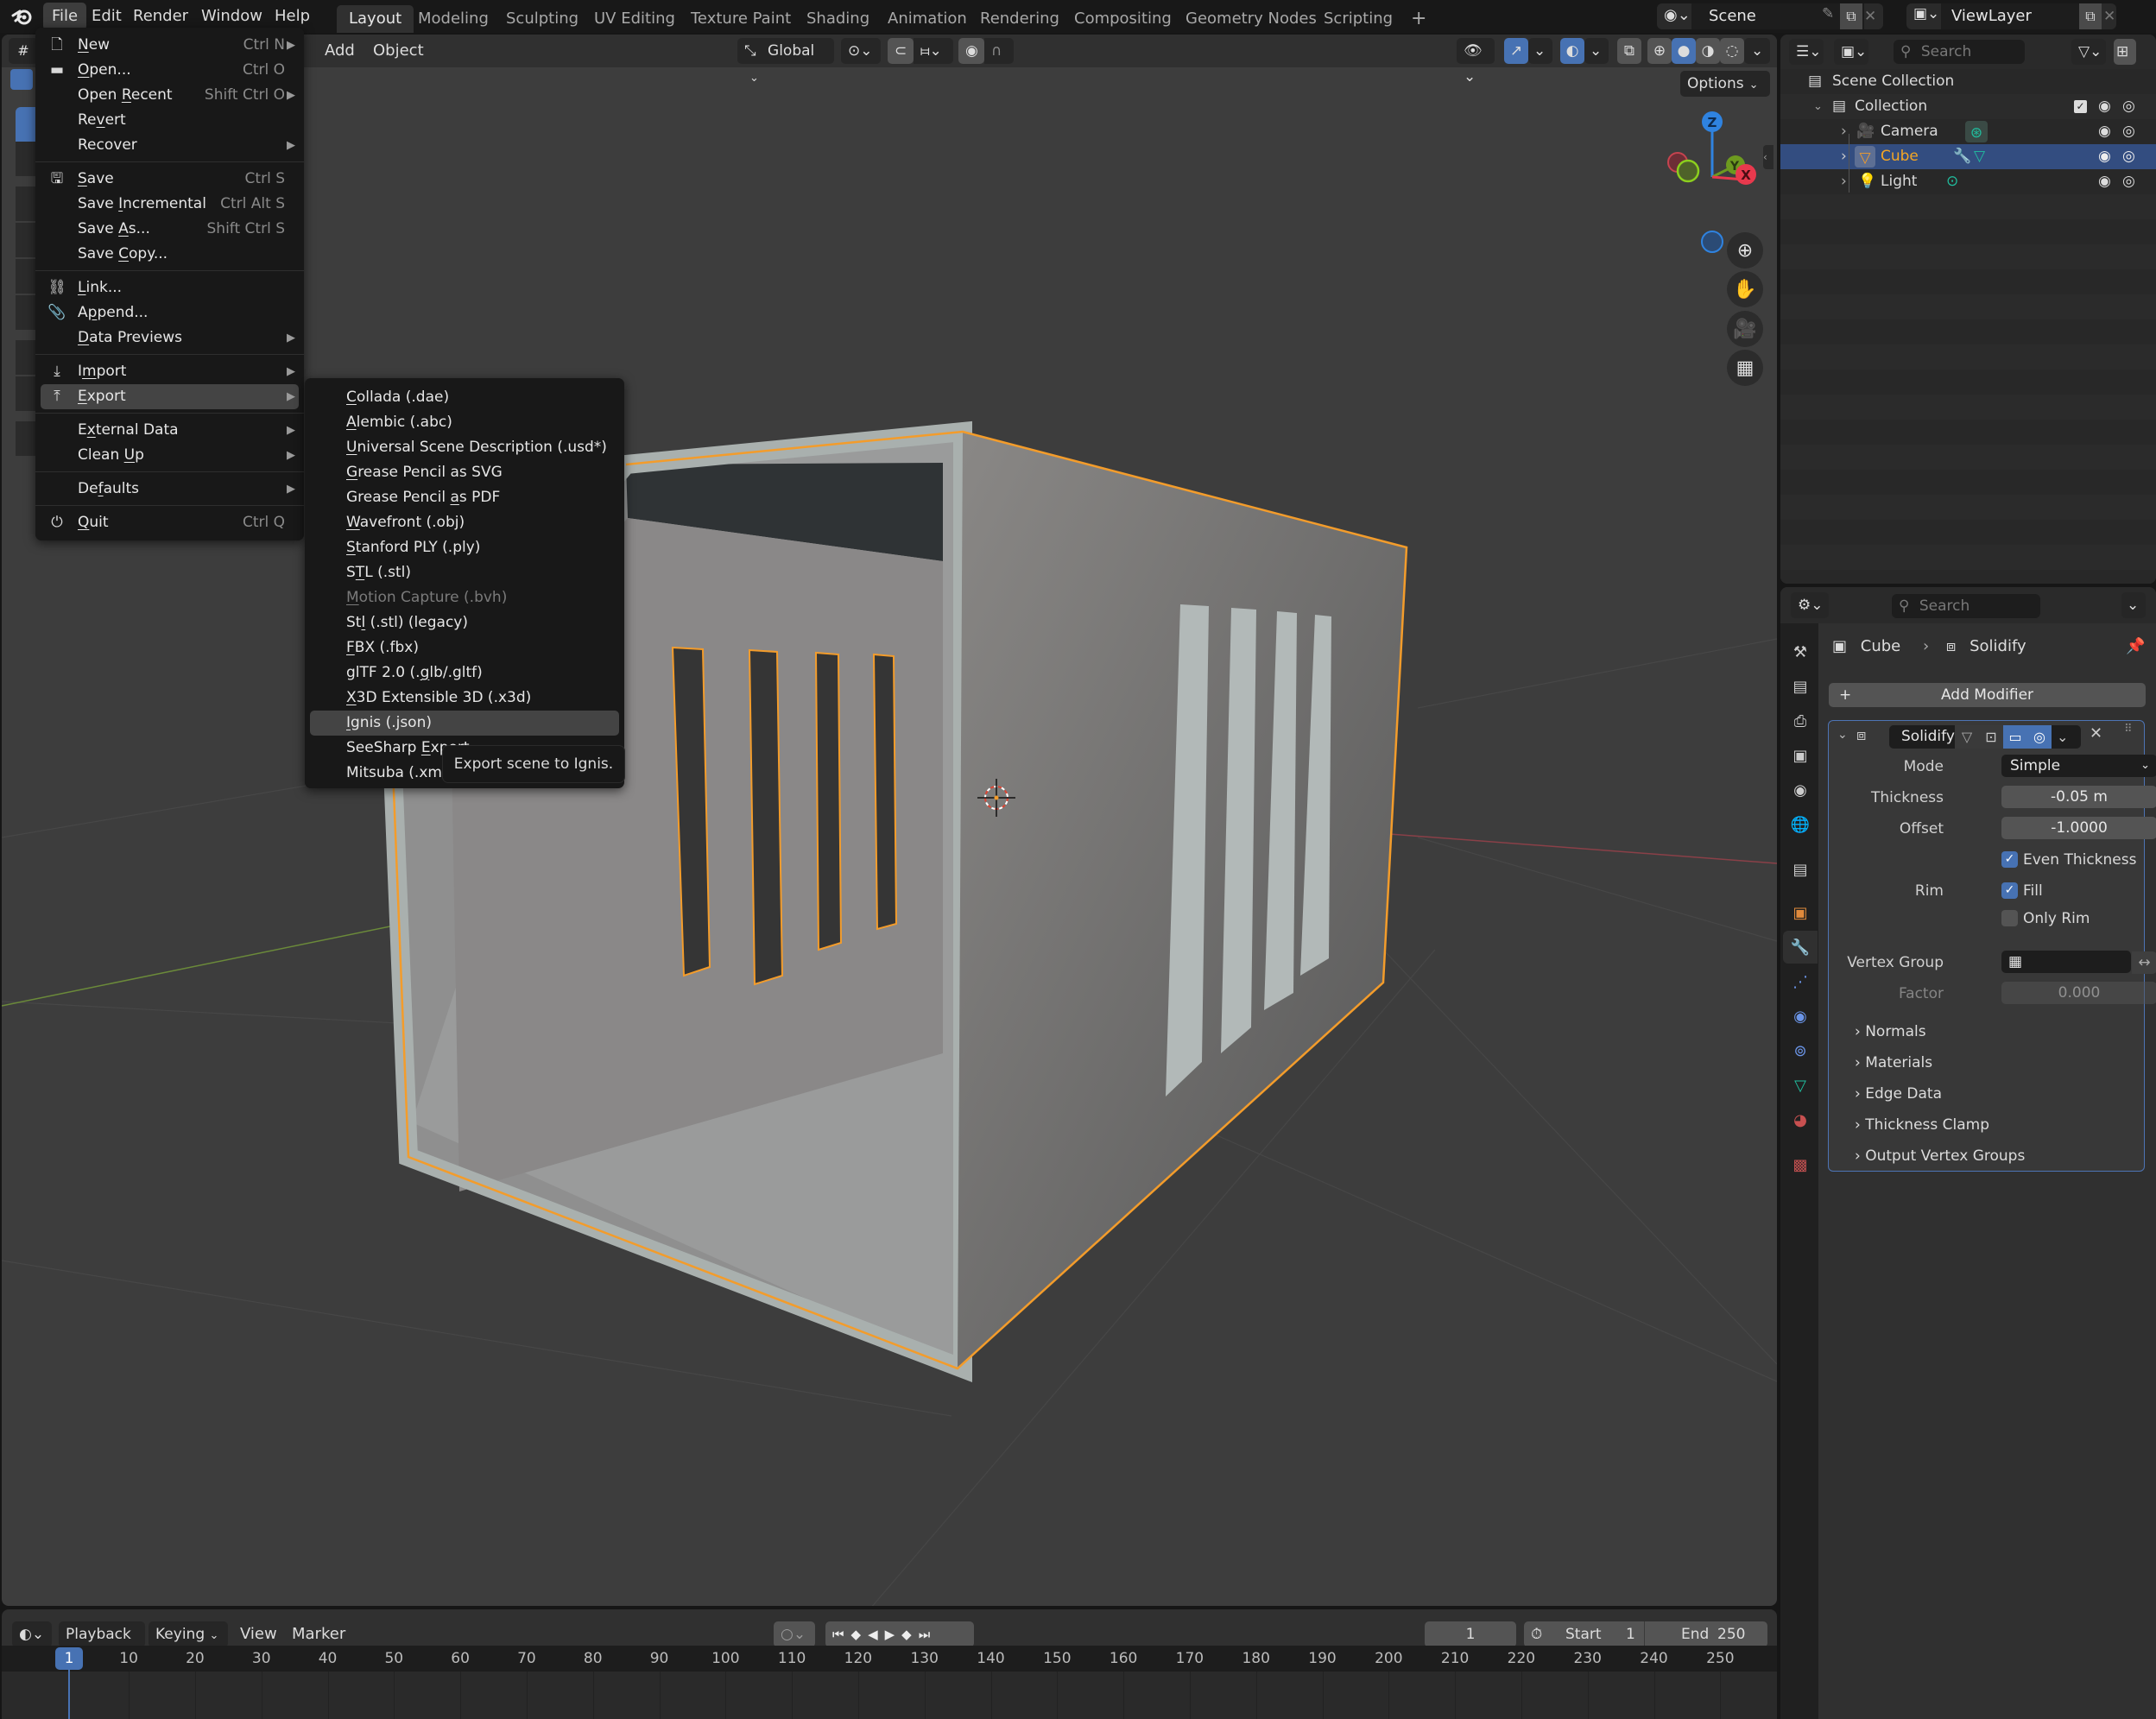  What do you see at coordinates (1960, 52) in the screenshot?
I see `outliner-search-input: ⚲ Search` at bounding box center [1960, 52].